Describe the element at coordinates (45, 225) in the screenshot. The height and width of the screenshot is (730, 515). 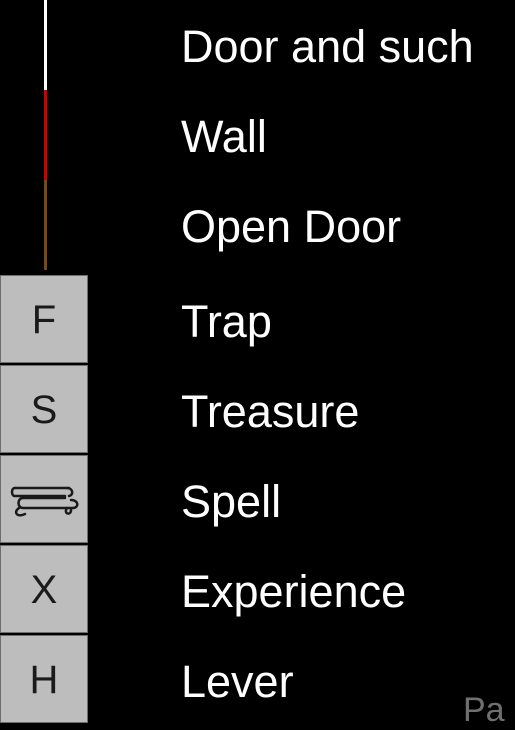
I see `open-door-line-symbol` at that location.